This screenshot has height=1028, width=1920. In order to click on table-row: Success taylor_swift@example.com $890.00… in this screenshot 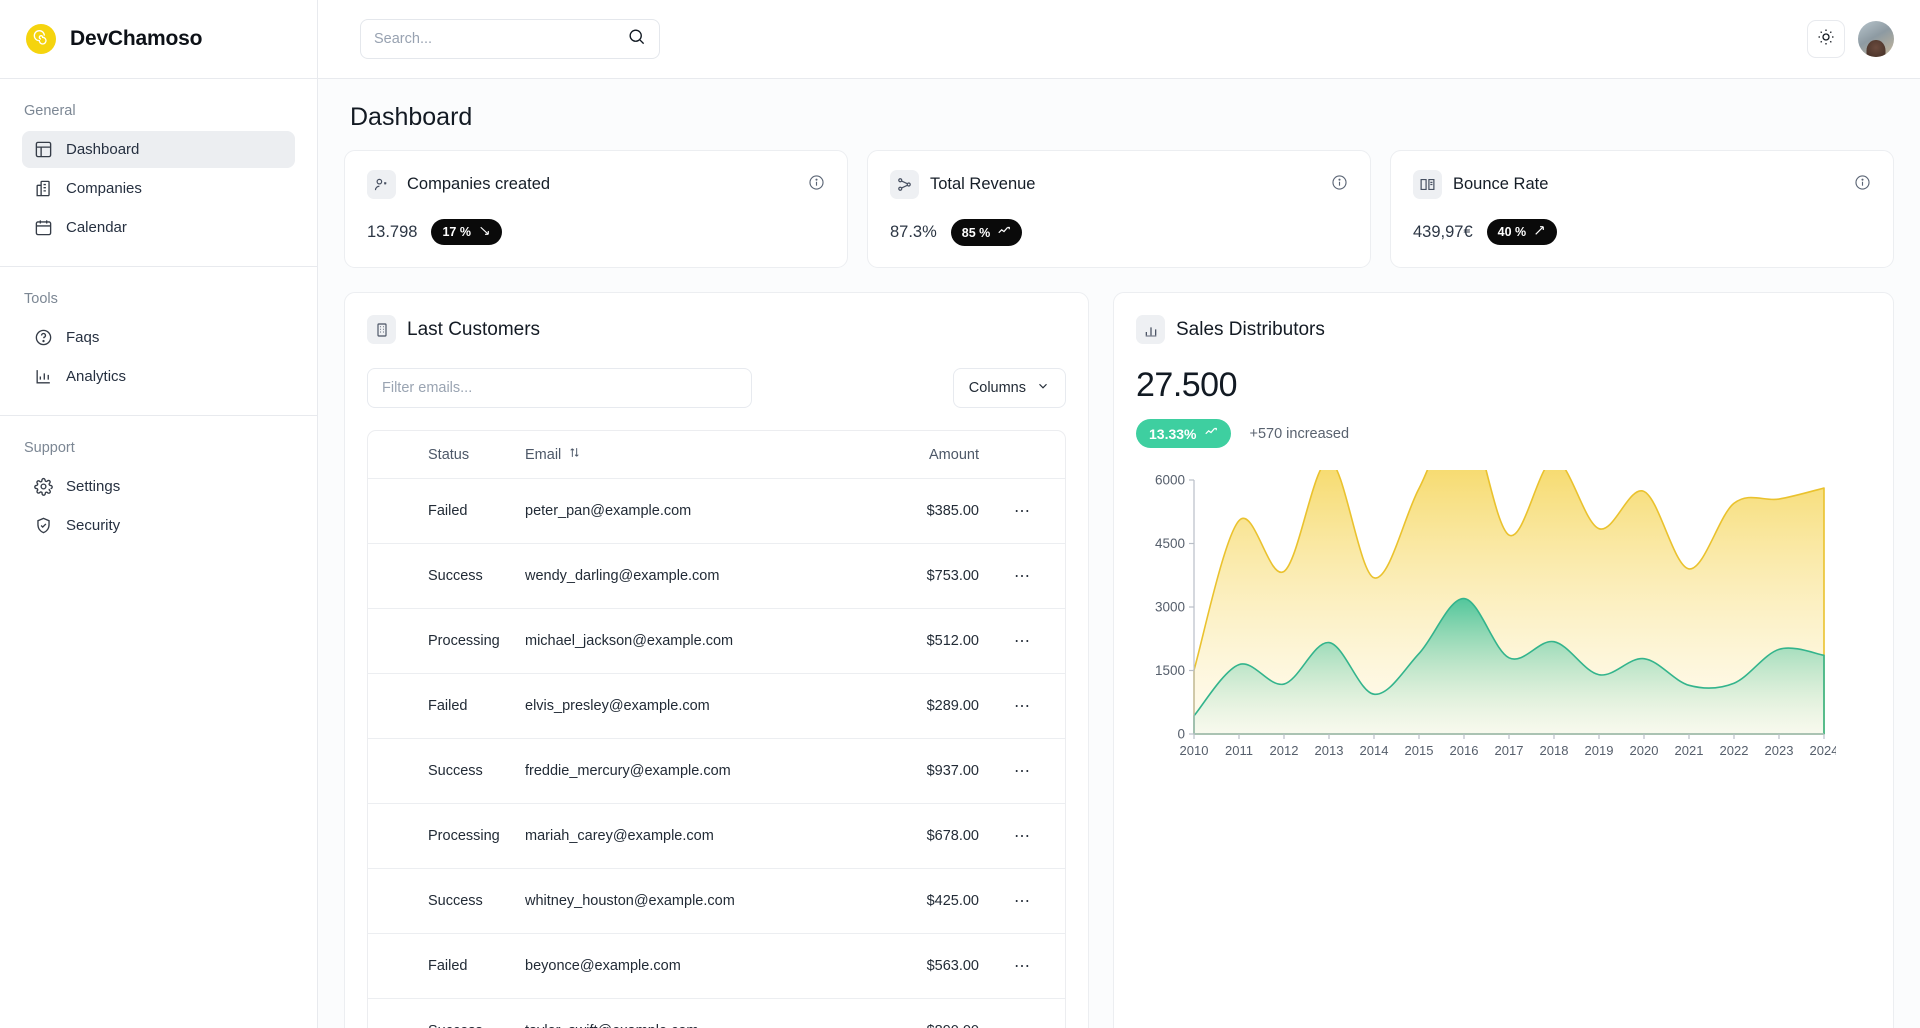, I will do `click(716, 1013)`.